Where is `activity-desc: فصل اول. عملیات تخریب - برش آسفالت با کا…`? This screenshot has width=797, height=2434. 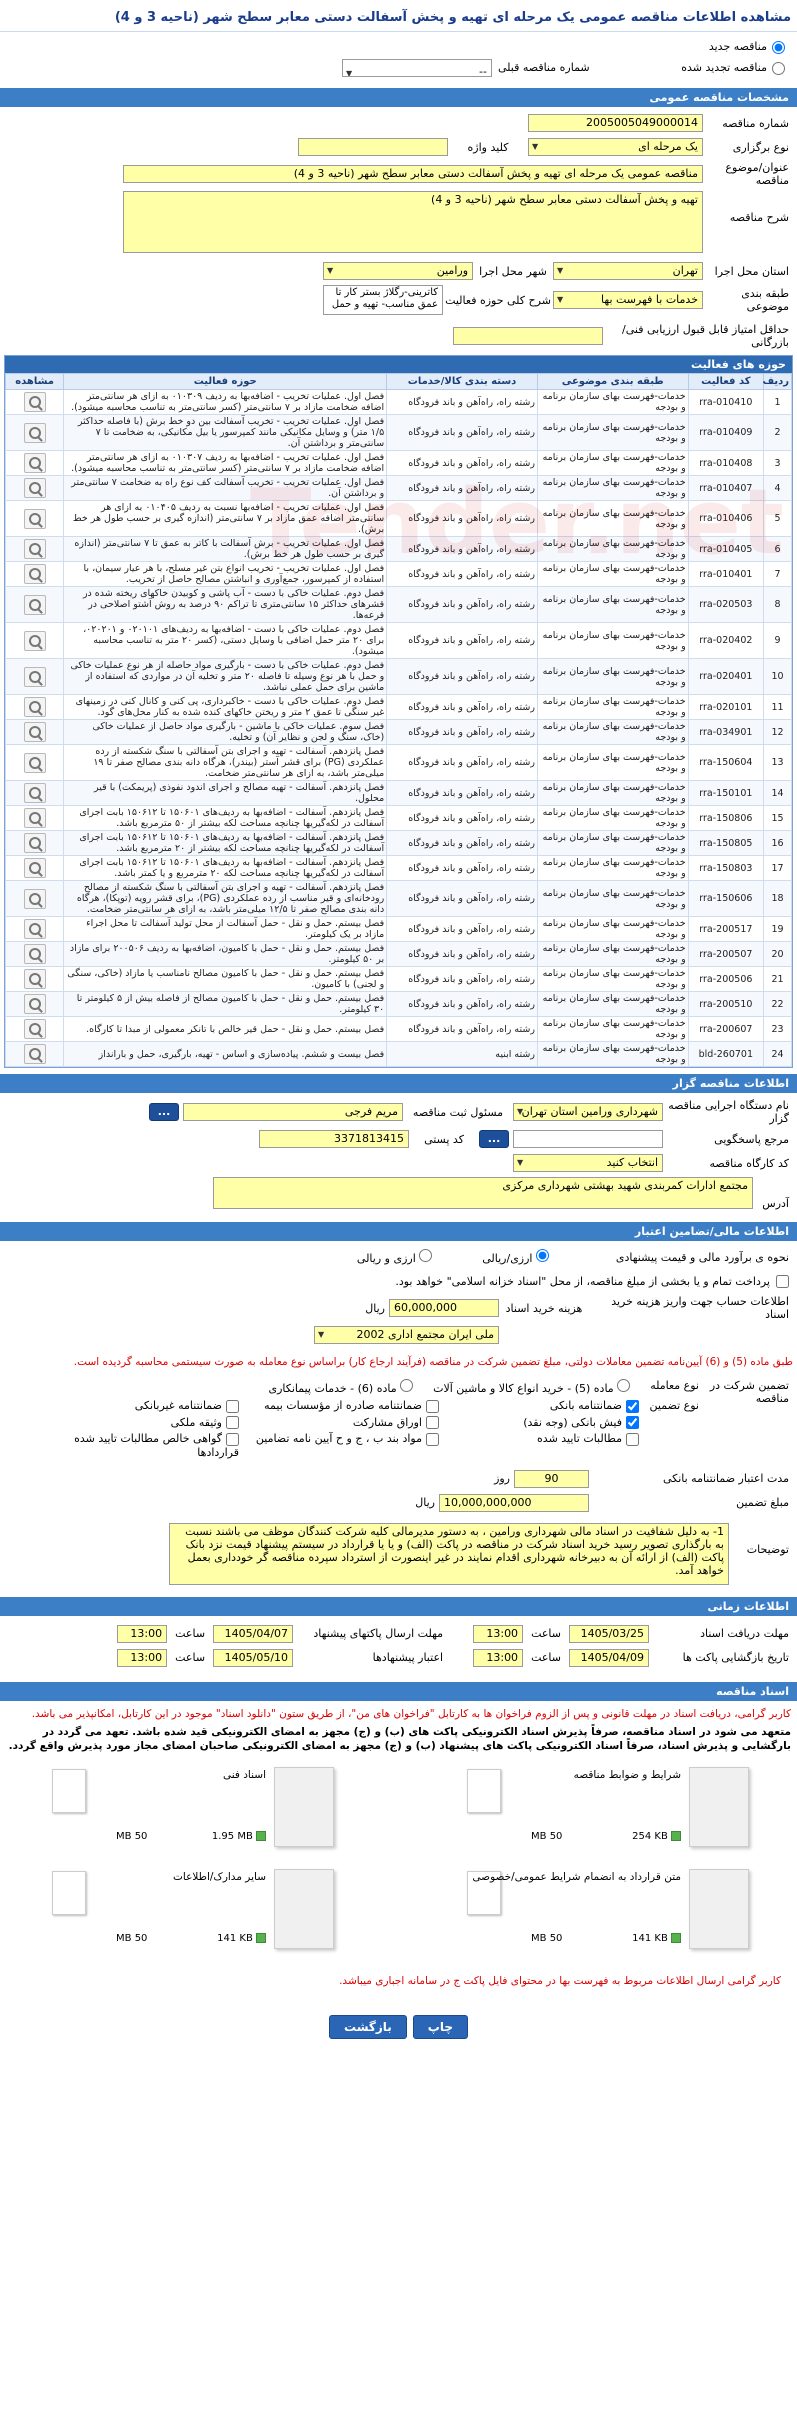
activity-desc: فصل اول. عملیات تخریب - برش آسفالت با کا… is located at coordinates (225, 549).